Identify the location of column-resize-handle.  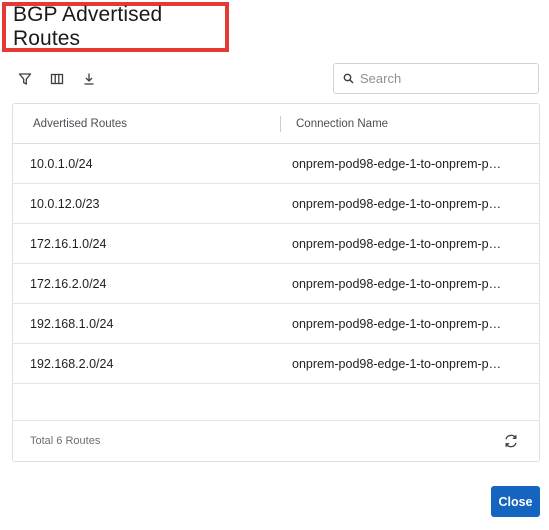
(280, 124).